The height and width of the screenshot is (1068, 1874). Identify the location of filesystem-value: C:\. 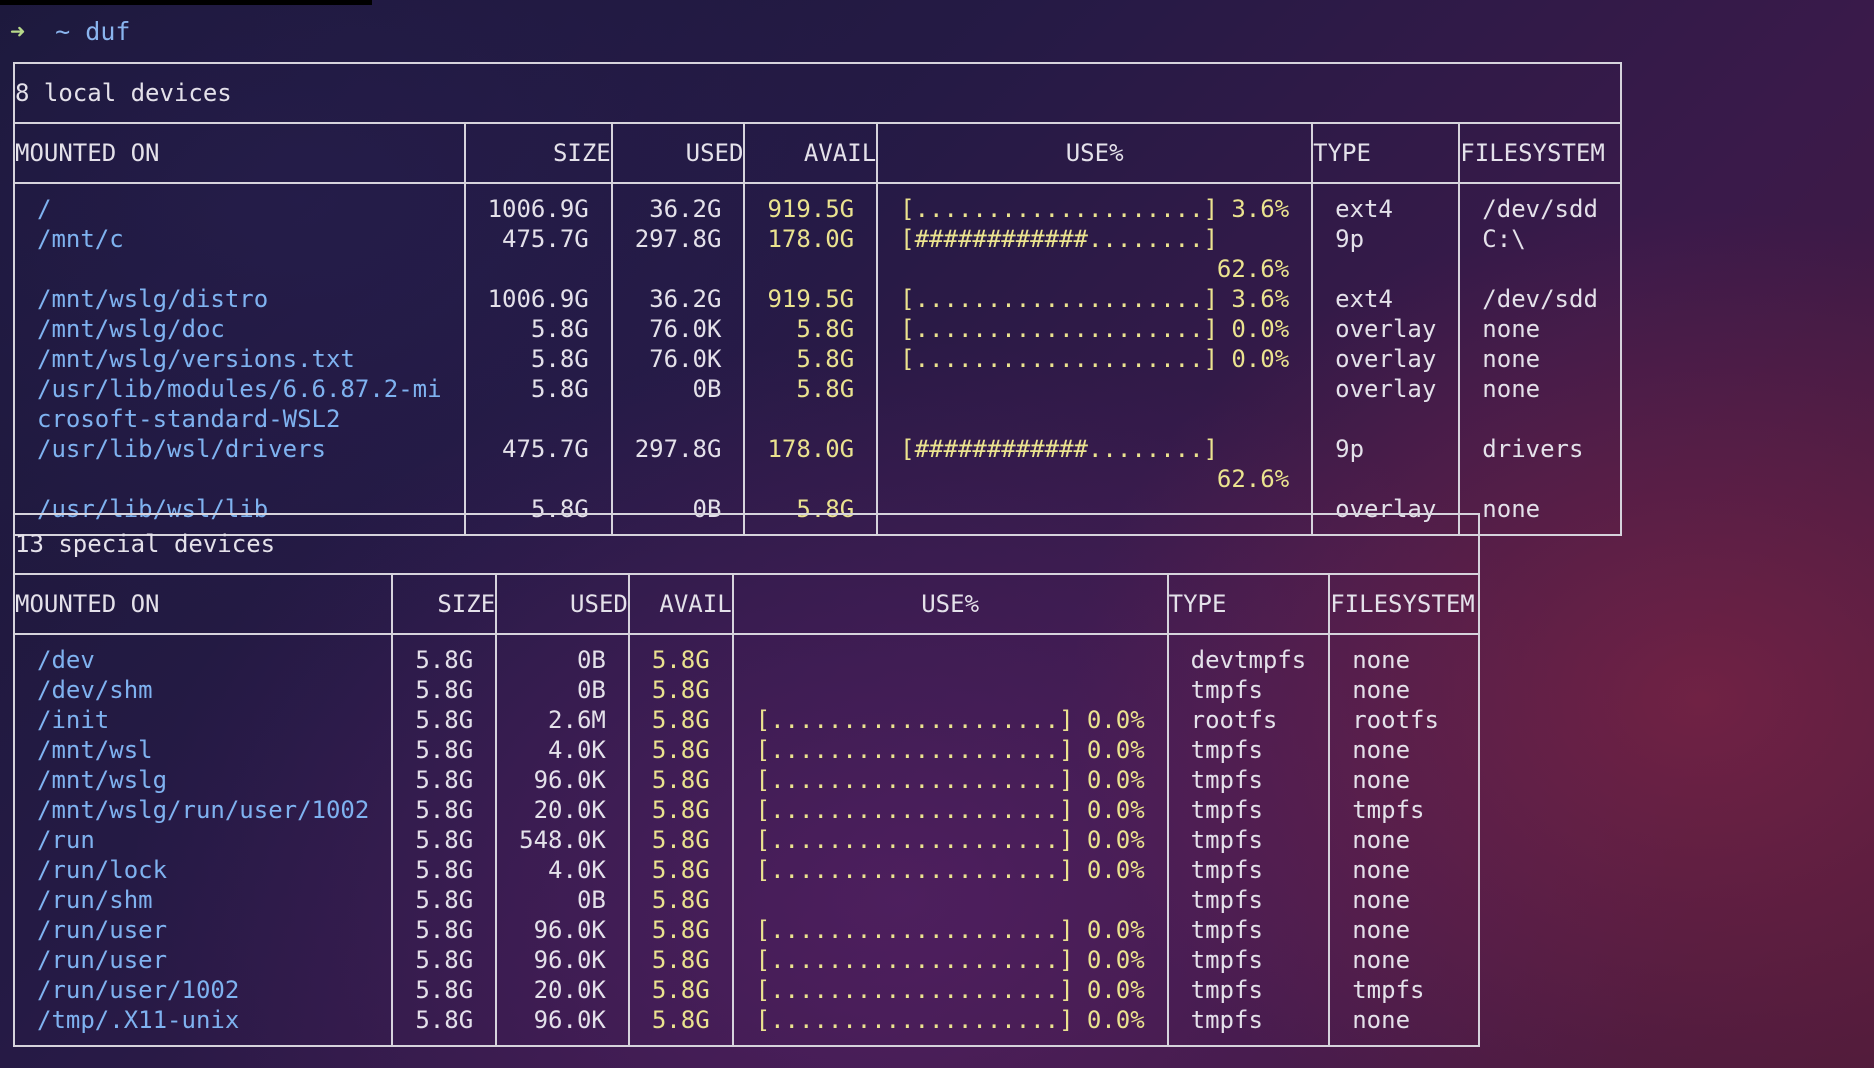
(1540, 254).